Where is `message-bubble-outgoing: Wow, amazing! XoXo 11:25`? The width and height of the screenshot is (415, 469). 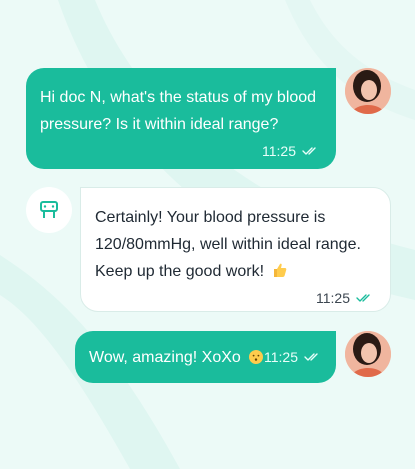
message-bubble-outgoing: Wow, amazing! XoXo 11:25 is located at coordinates (205, 357).